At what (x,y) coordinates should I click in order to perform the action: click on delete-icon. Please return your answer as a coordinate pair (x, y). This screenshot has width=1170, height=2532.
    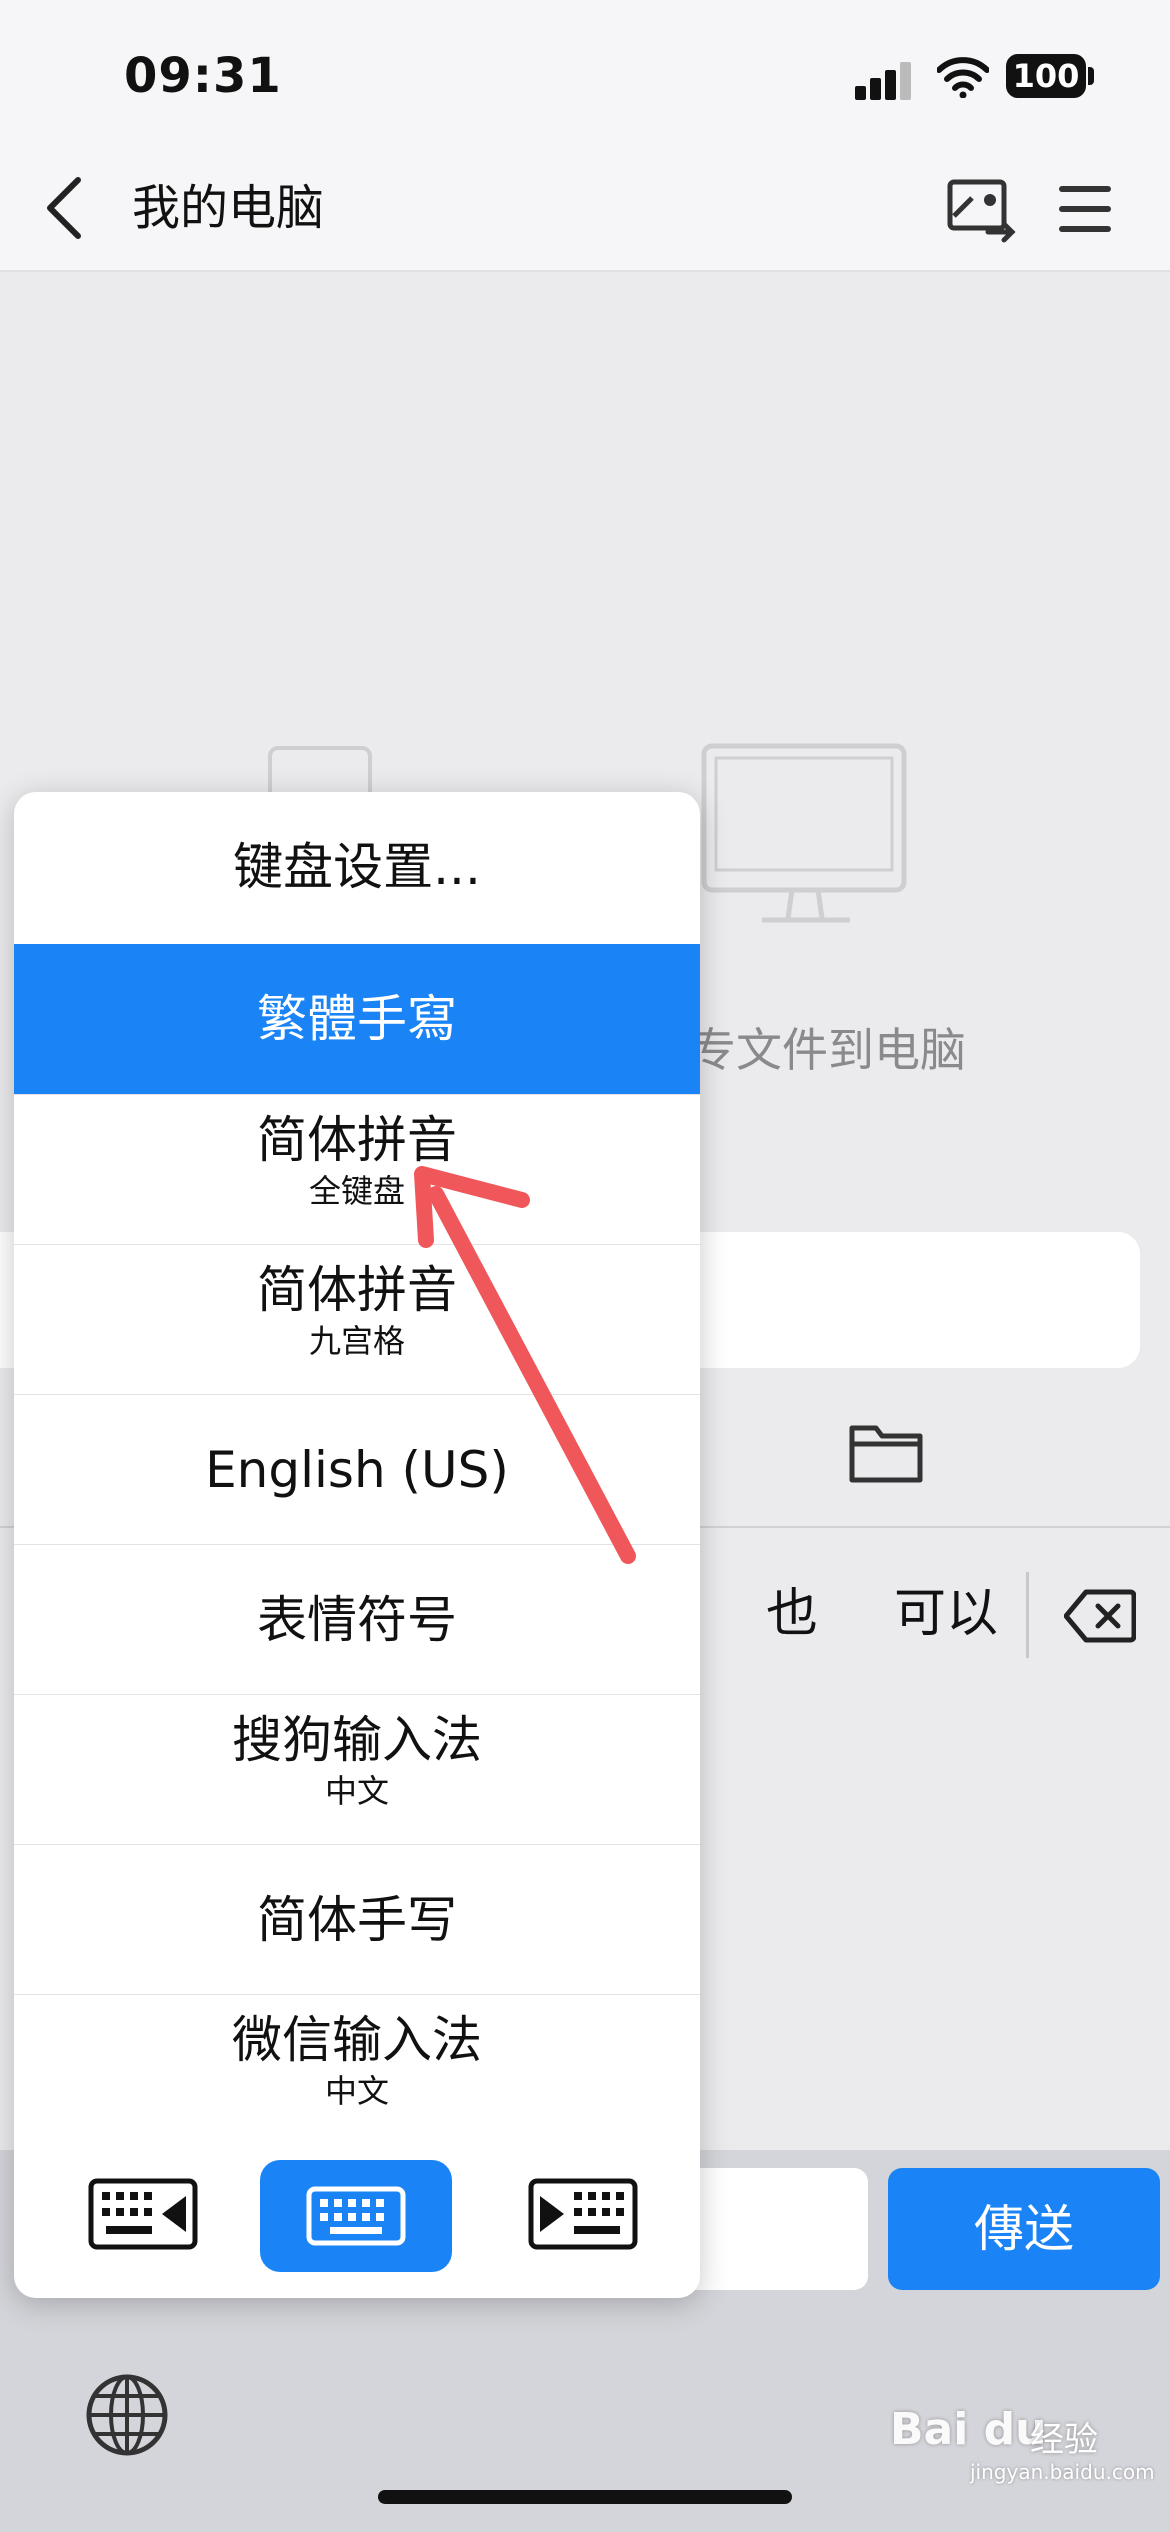
    Looking at the image, I should click on (1100, 1616).